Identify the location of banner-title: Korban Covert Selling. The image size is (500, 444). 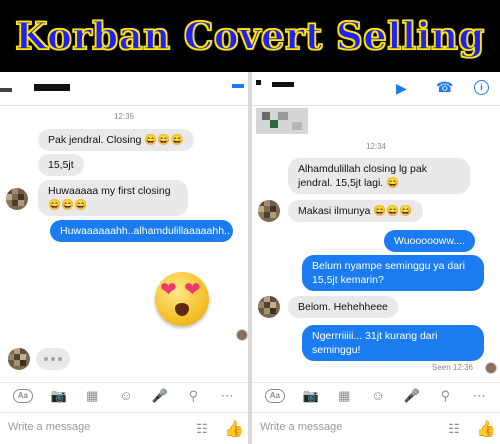
(250, 35).